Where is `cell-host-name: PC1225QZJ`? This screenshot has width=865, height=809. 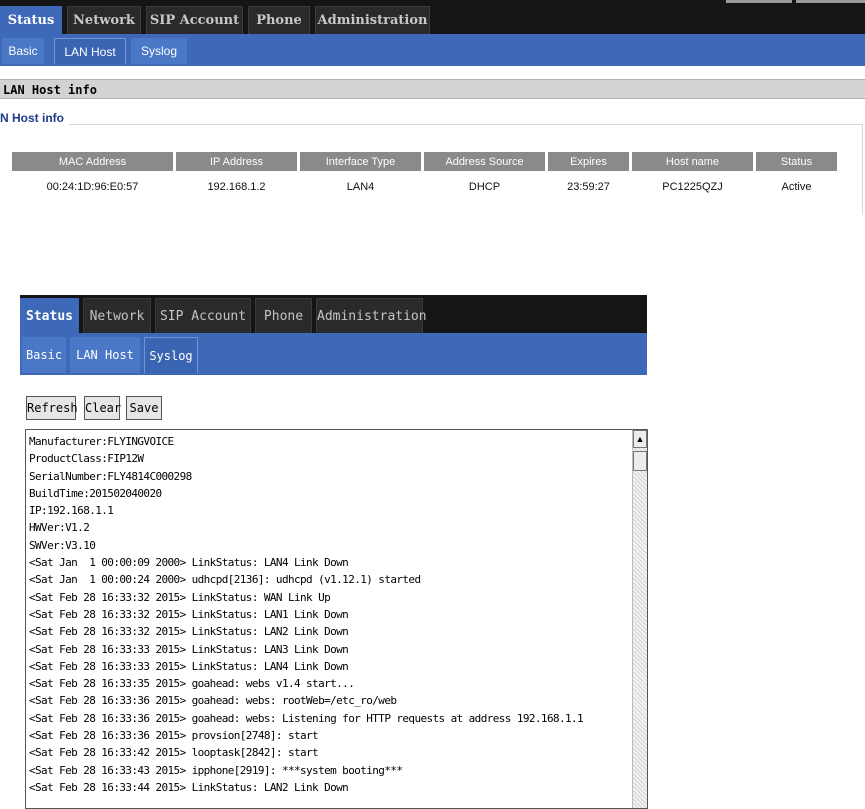
cell-host-name: PC1225QZJ is located at coordinates (692, 187).